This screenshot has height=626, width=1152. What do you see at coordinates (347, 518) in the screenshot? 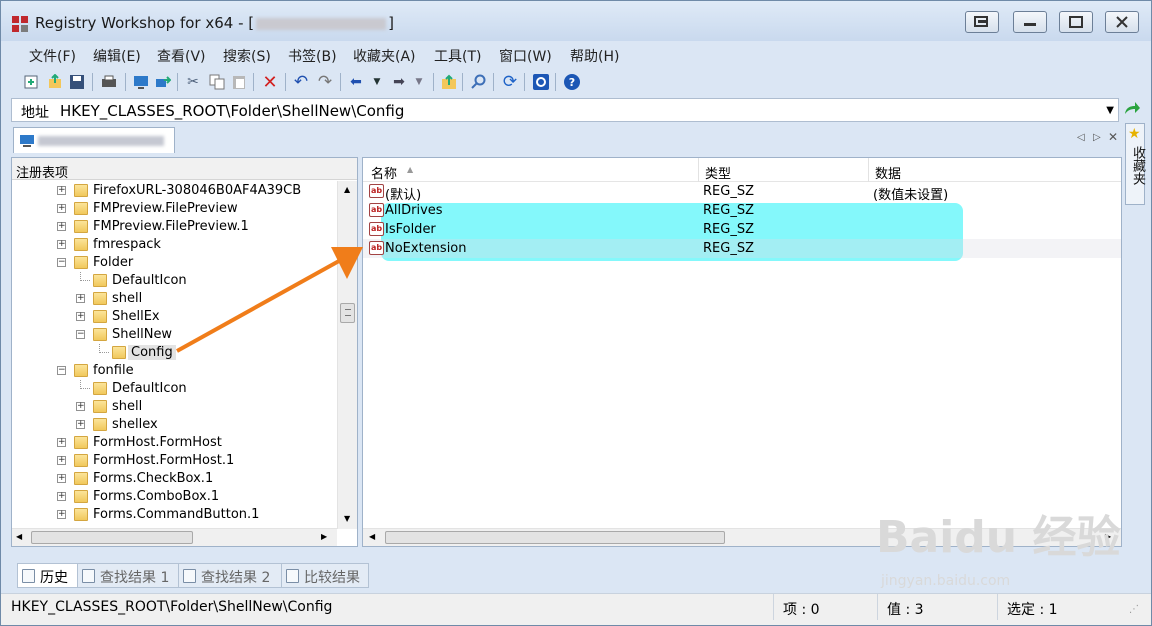
I see `scroll-down-icon: ▼` at bounding box center [347, 518].